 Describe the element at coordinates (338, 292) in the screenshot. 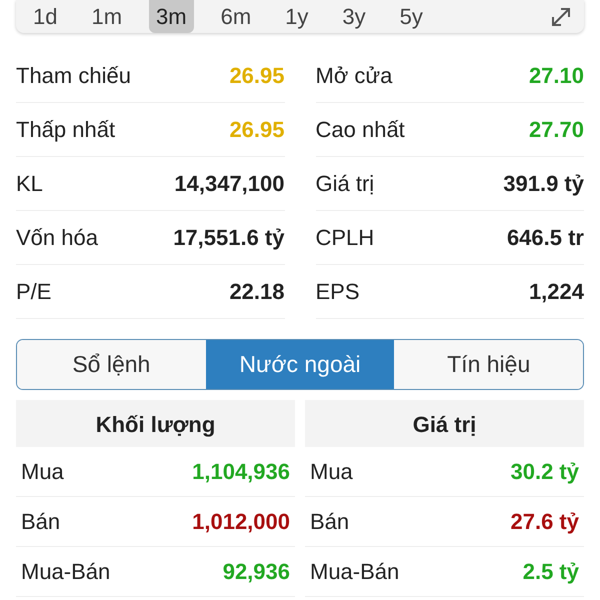

I see `stat-label: EPS` at that location.